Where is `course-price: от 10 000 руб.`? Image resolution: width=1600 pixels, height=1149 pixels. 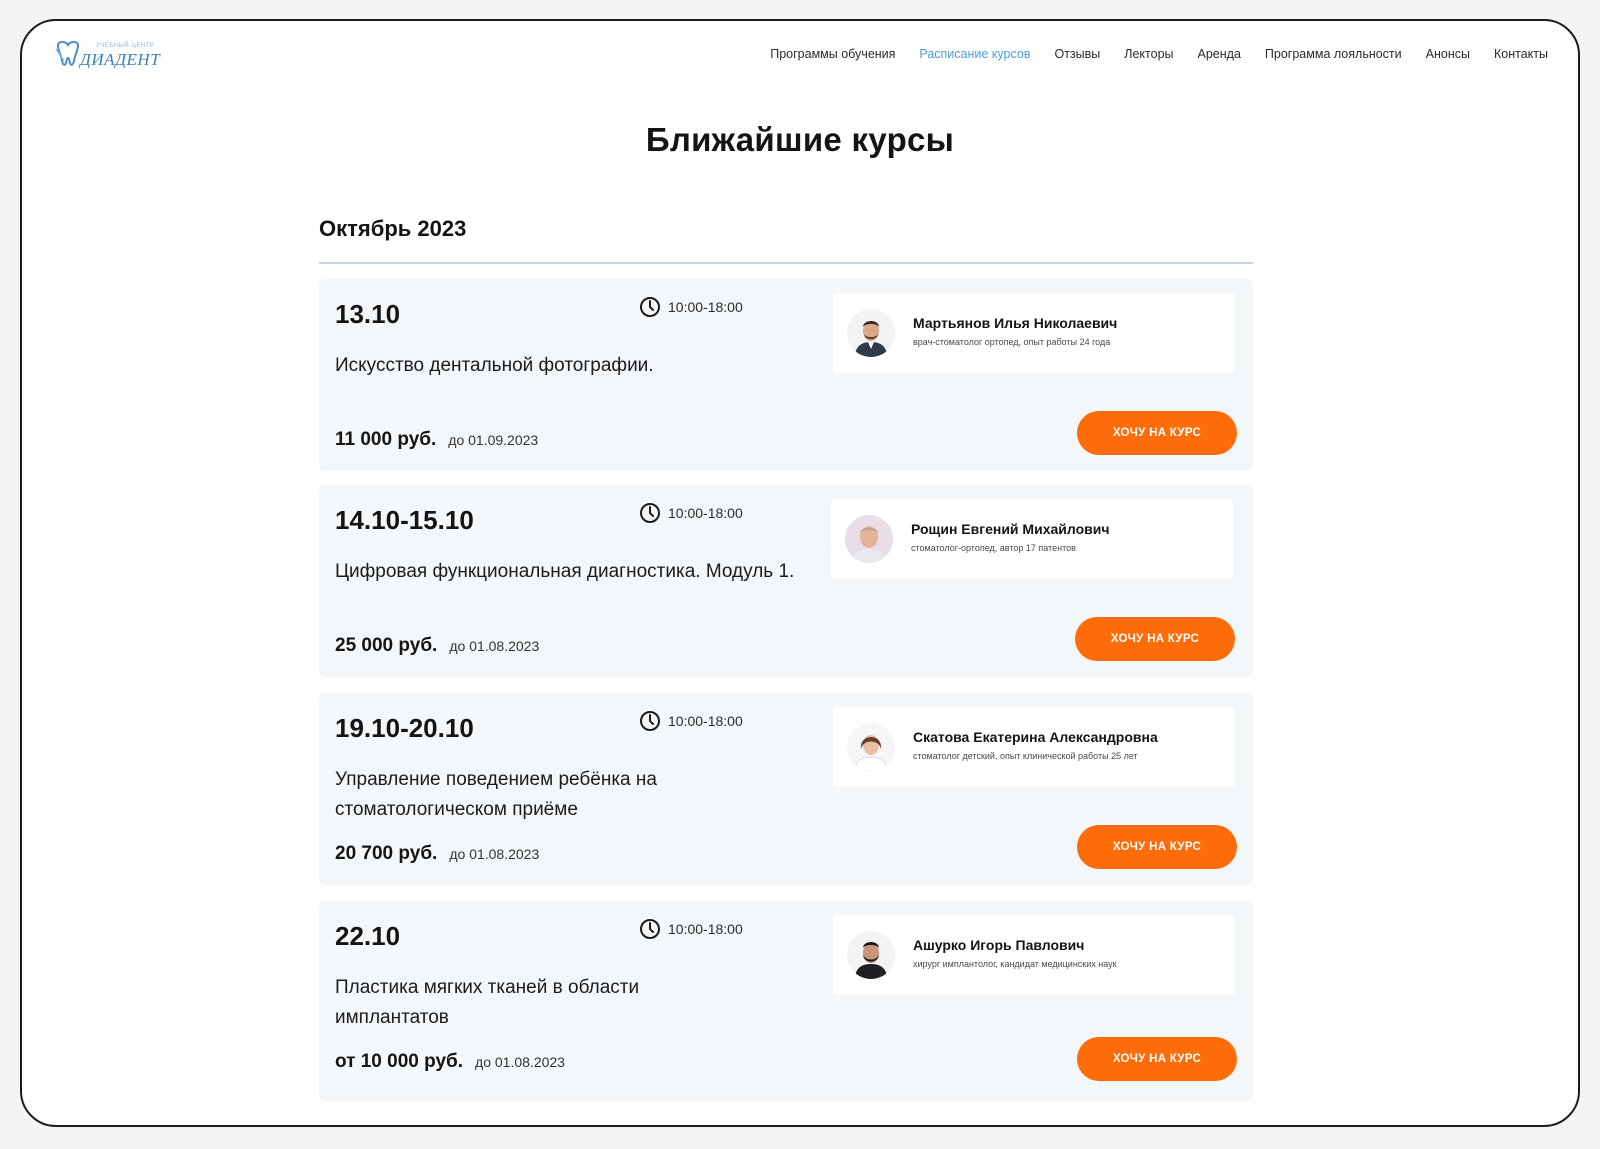
course-price: от 10 000 руб. is located at coordinates (399, 1061).